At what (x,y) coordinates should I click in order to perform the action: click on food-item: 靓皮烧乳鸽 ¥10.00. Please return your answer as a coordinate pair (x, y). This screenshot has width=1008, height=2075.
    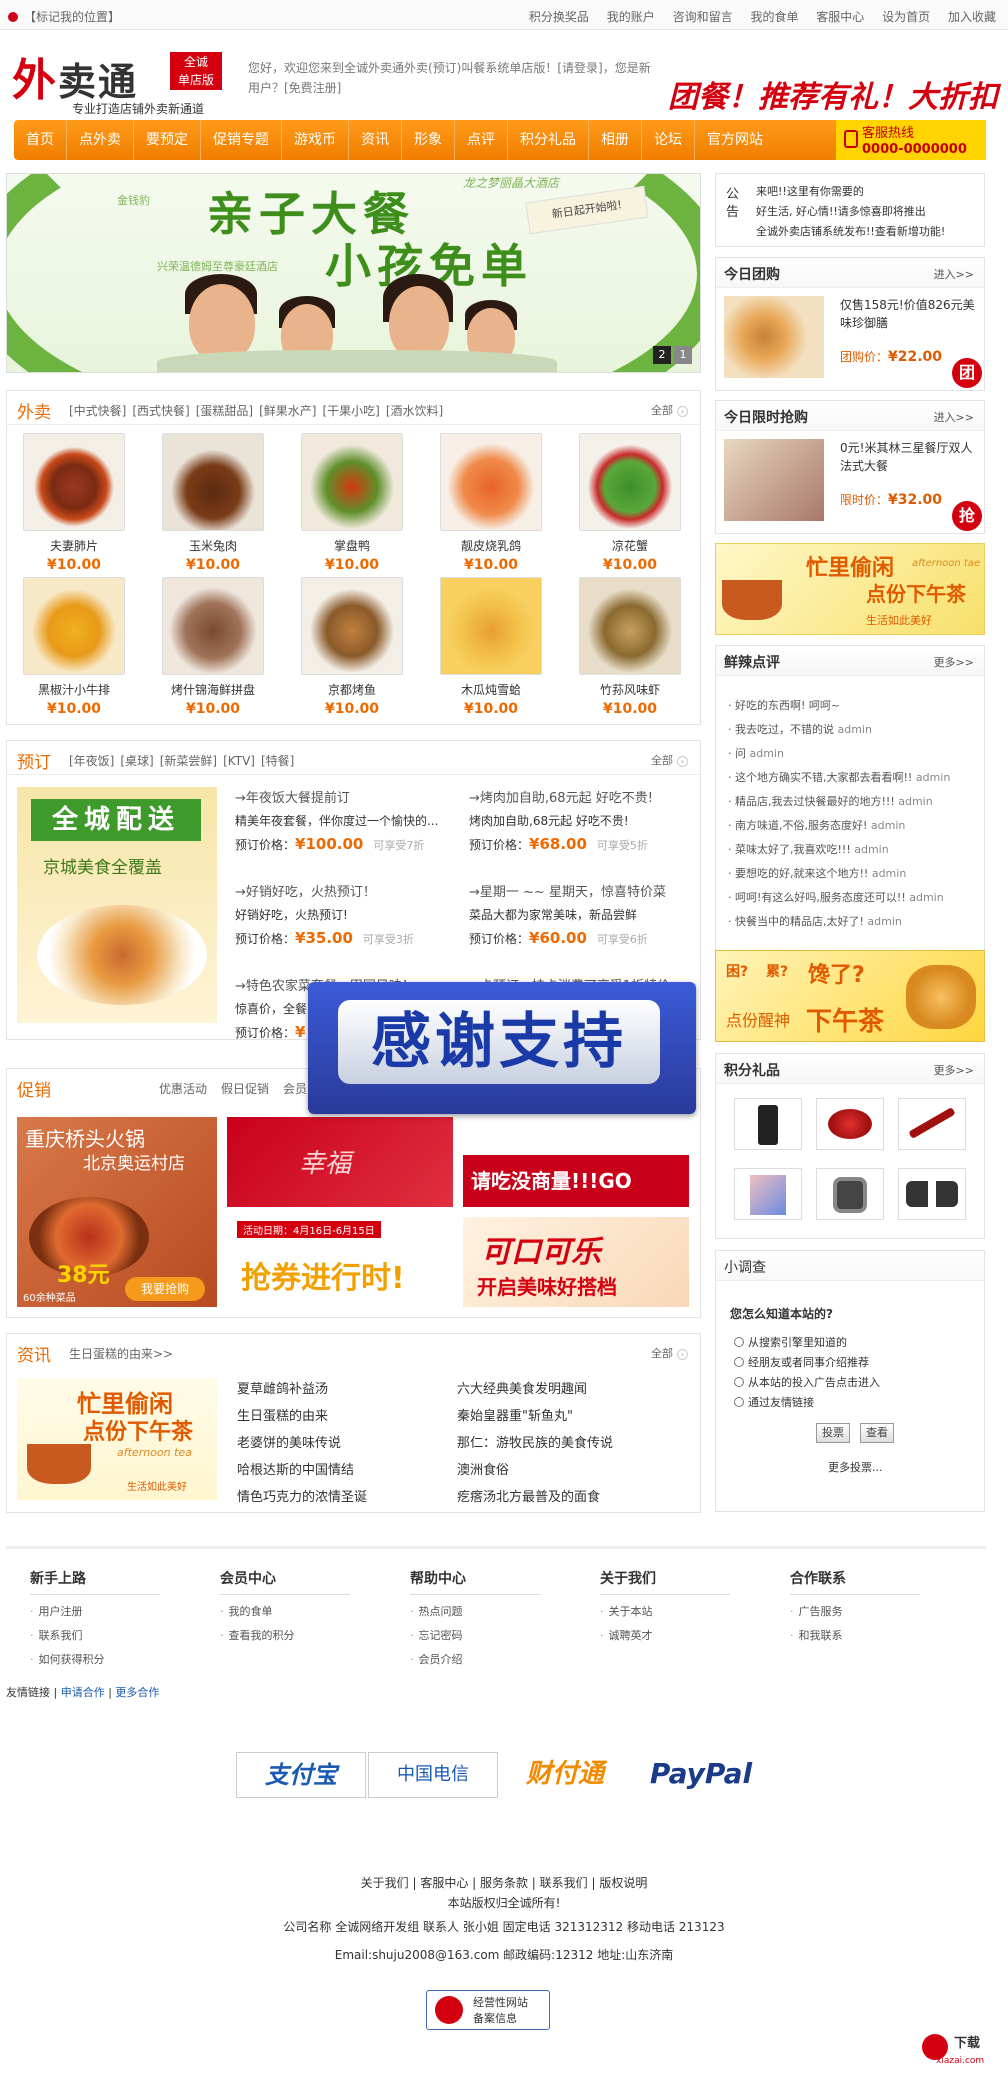
    Looking at the image, I should click on (491, 503).